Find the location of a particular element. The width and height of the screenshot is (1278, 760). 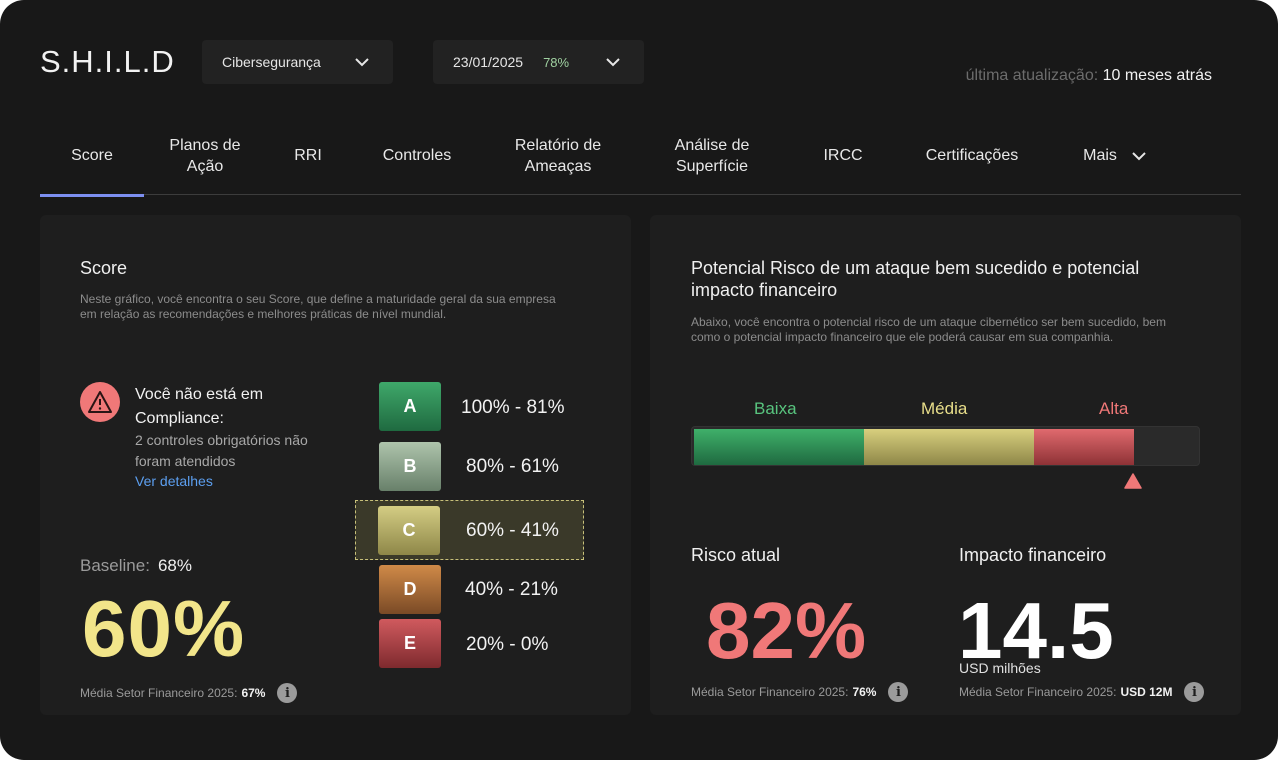

tab-planos-de-acao: Planos de Ação is located at coordinates (205, 155).